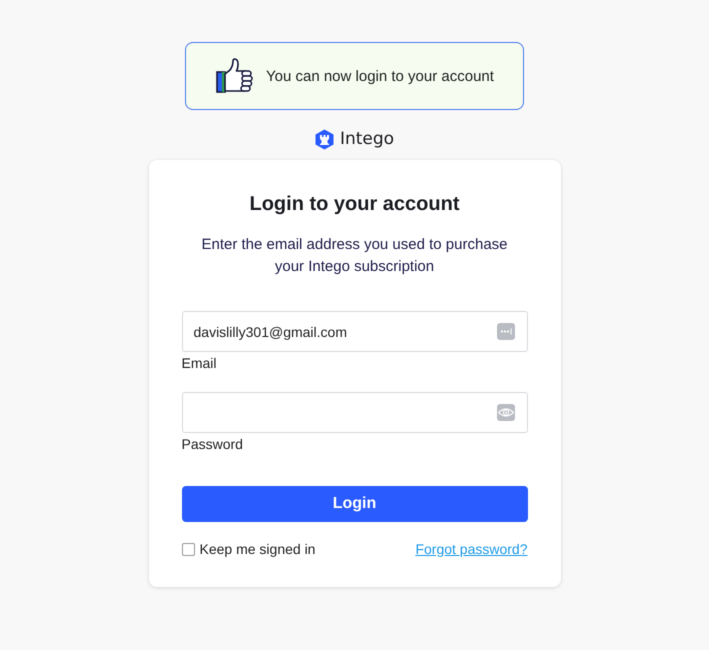 This screenshot has height=650, width=709. Describe the element at coordinates (324, 139) in the screenshot. I see `shield-logo-icon` at that location.